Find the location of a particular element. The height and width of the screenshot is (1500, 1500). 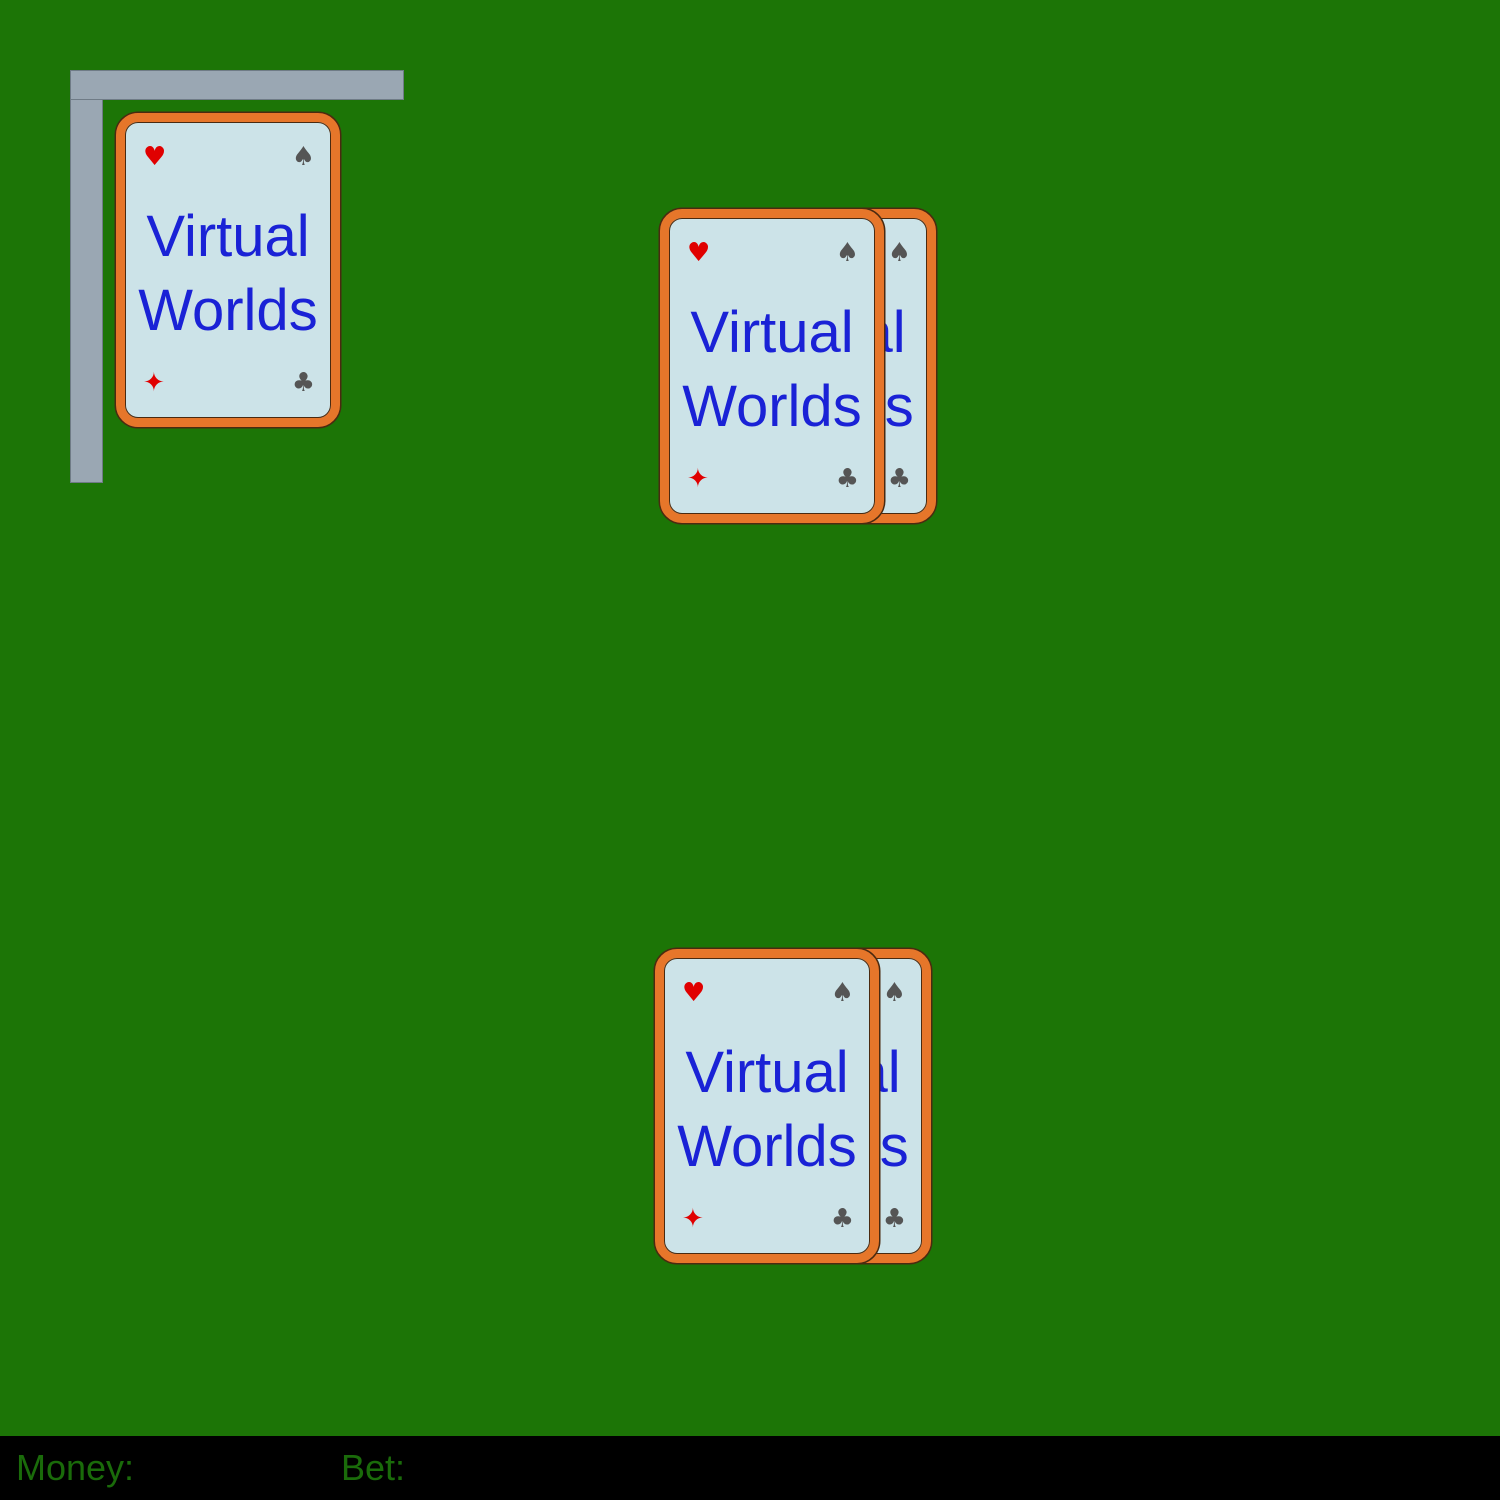

player-hand-card: ♥ ♠ Virtual Worlds ✦ ♣ is located at coordinates (767, 1106).